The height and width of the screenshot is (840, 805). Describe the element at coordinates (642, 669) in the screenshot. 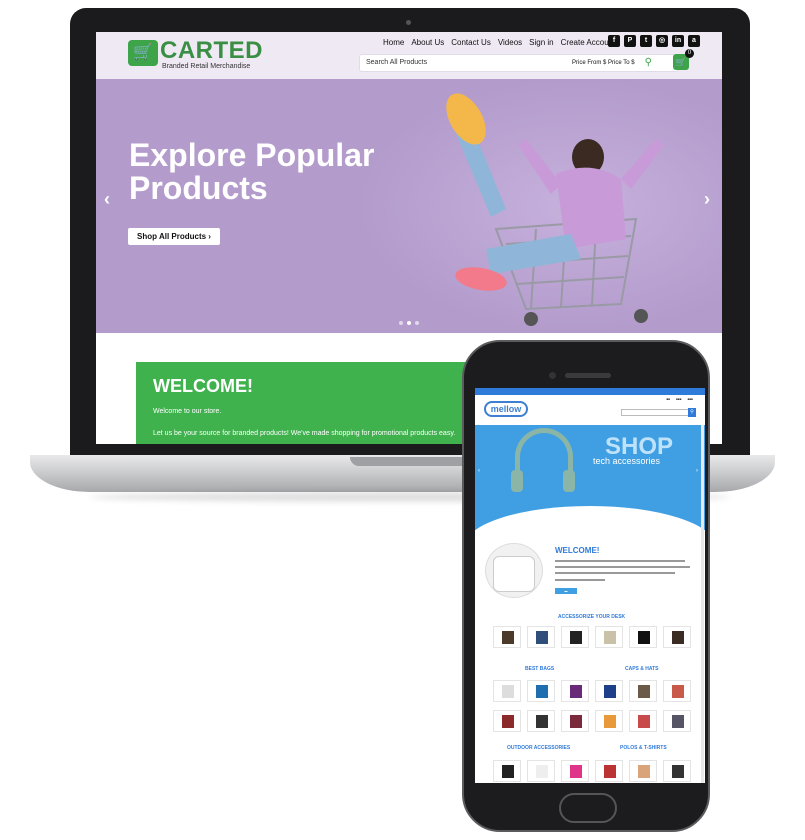

I see `section-title-caps: CAPS & HATS` at that location.